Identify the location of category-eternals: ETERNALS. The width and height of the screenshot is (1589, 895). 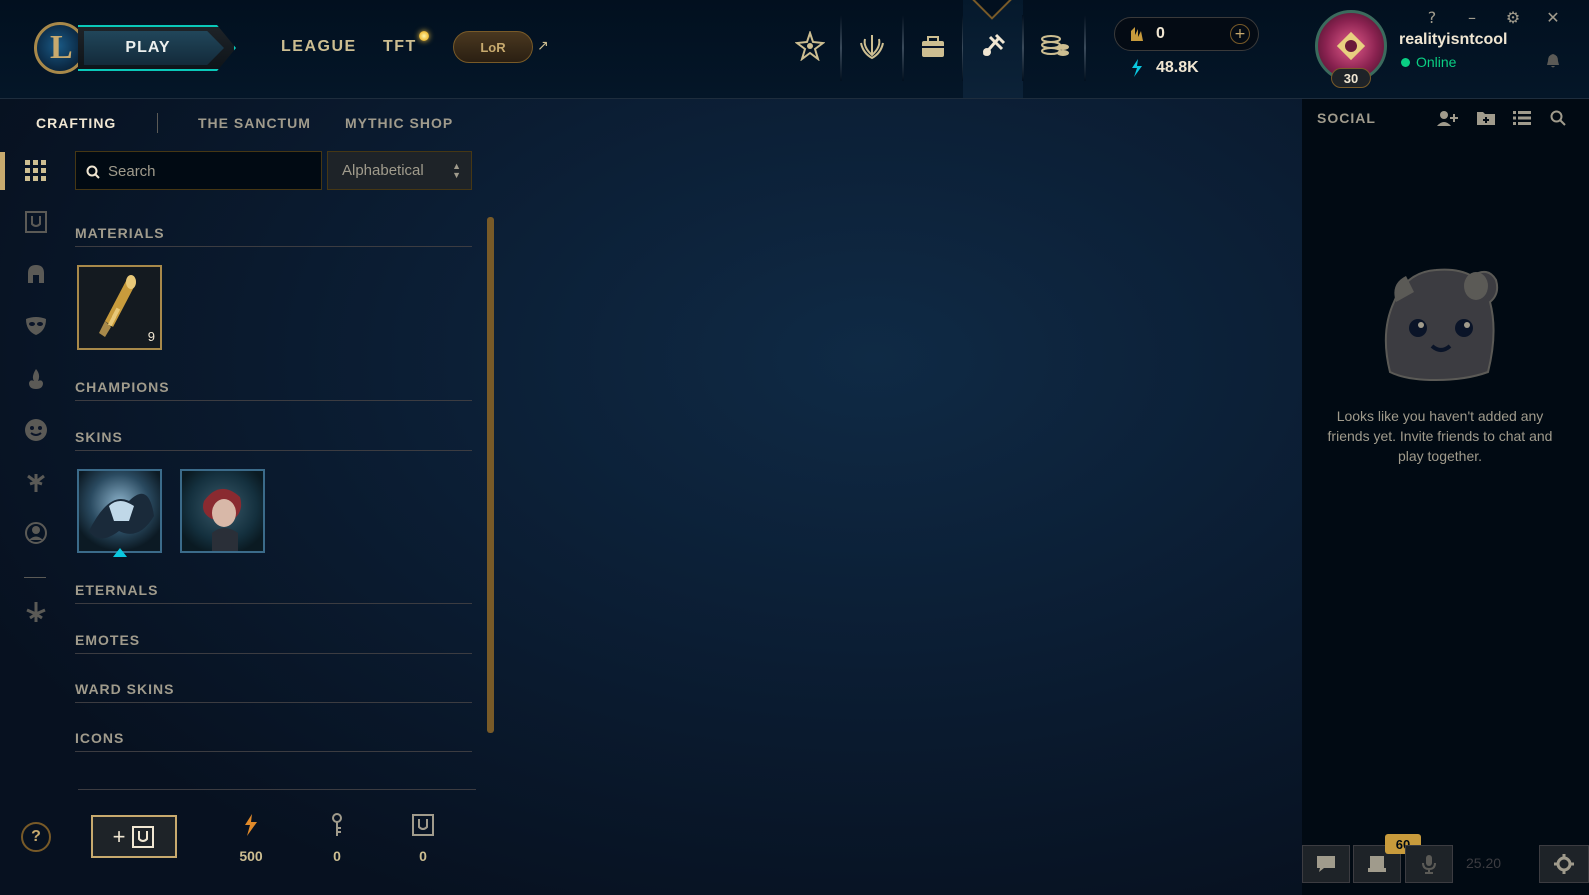
(273, 592).